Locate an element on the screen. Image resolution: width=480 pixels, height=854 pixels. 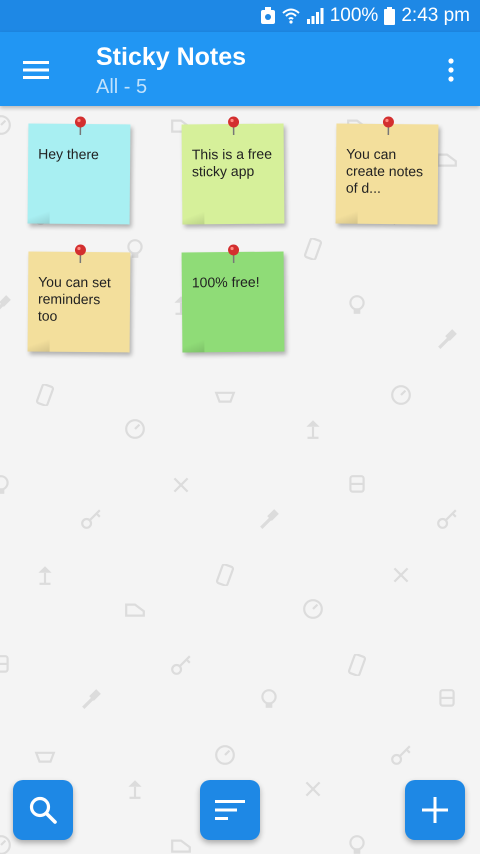
hamburger-menu-icon is located at coordinates (36, 70).